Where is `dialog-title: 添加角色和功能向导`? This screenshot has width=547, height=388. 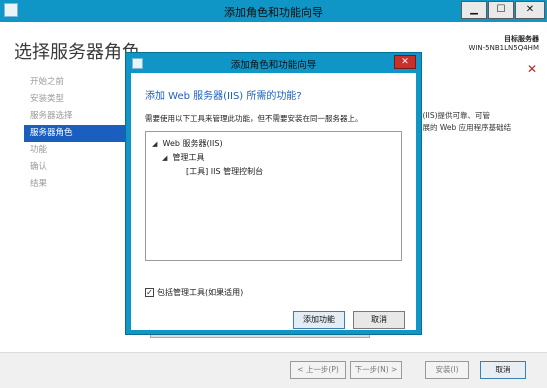
dialog-title: 添加角色和功能向导 is located at coordinates (273, 65).